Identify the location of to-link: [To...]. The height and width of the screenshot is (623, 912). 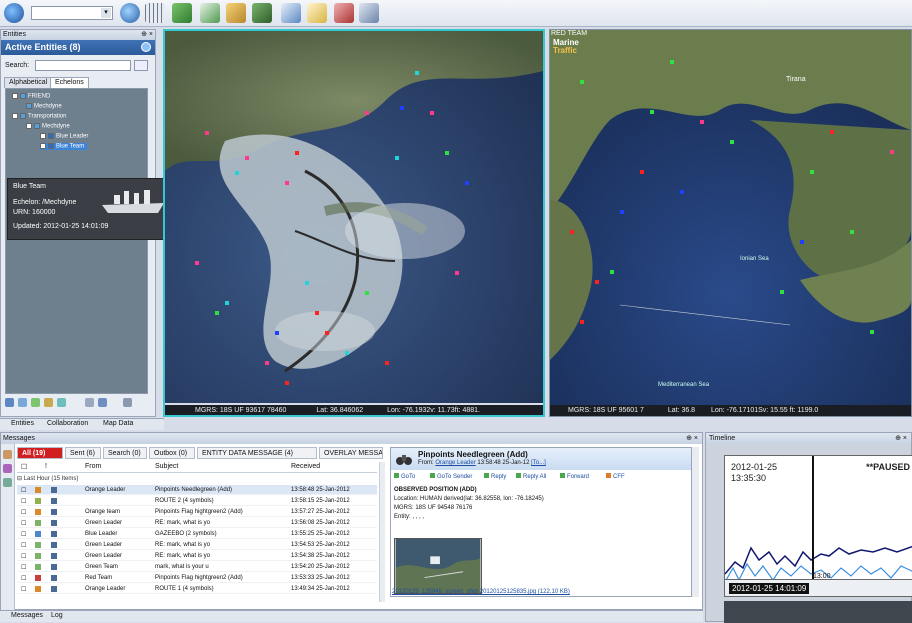
(538, 463).